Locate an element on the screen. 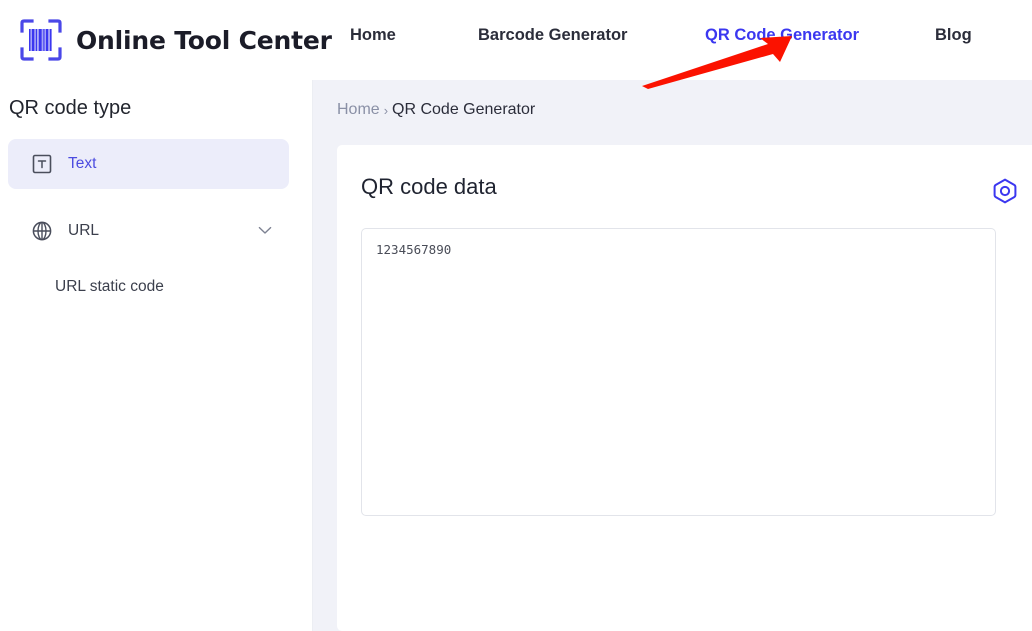  nav-item-qr-code-generator: QR Code Generator is located at coordinates (782, 35).